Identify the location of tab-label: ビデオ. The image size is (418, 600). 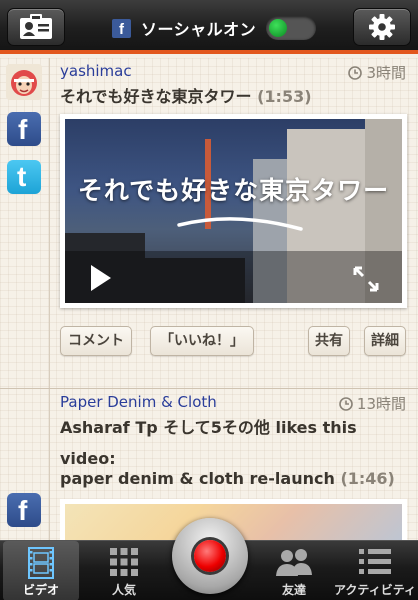
(40, 590).